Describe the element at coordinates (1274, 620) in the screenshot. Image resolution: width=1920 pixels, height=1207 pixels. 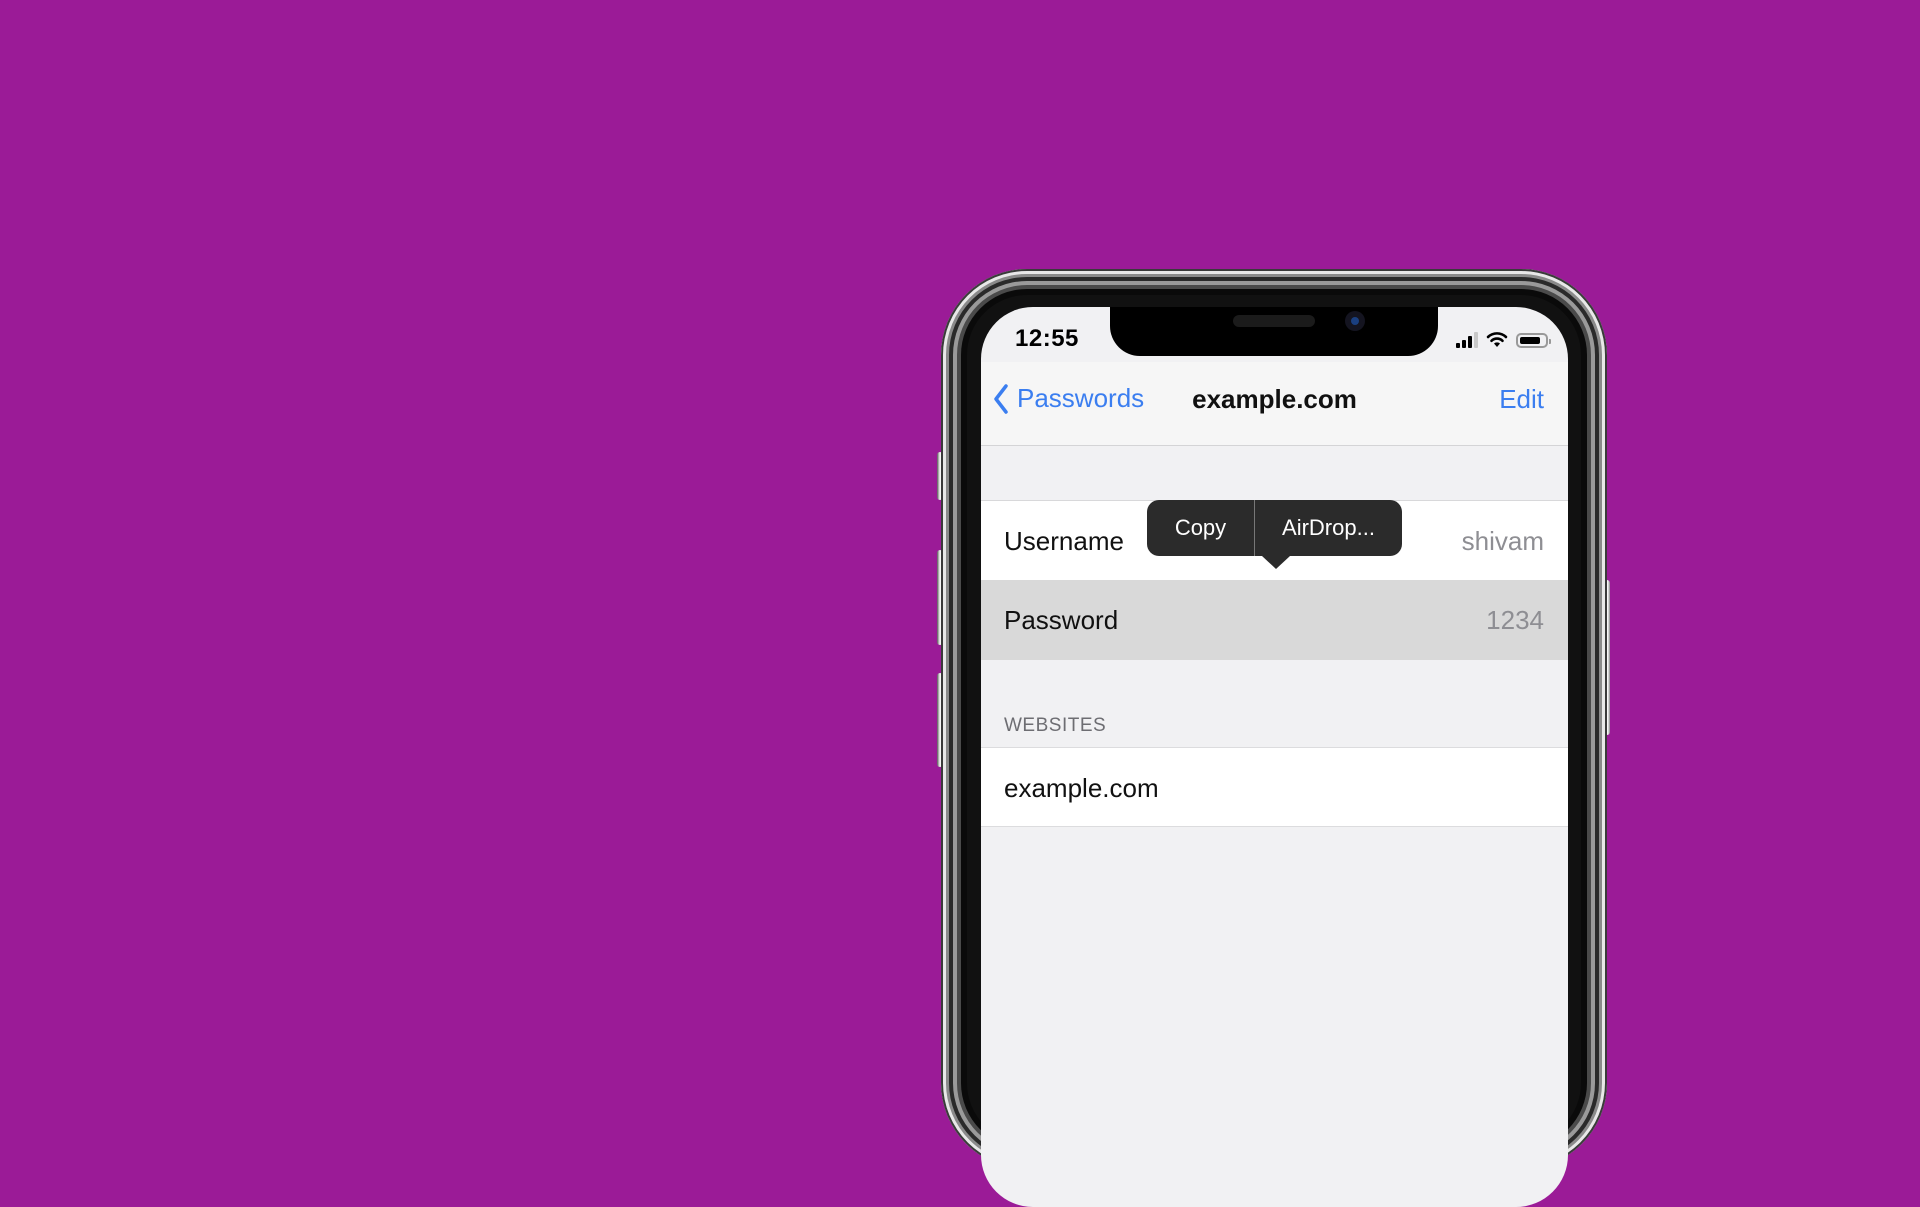
I see `password-row: Password 1234` at that location.